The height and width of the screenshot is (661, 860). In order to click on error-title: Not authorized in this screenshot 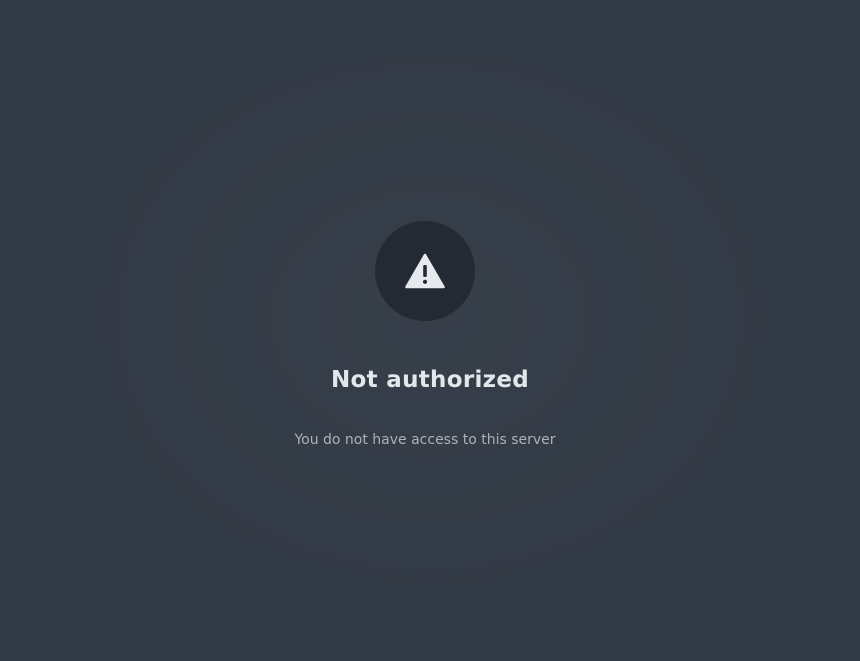, I will do `click(430, 380)`.